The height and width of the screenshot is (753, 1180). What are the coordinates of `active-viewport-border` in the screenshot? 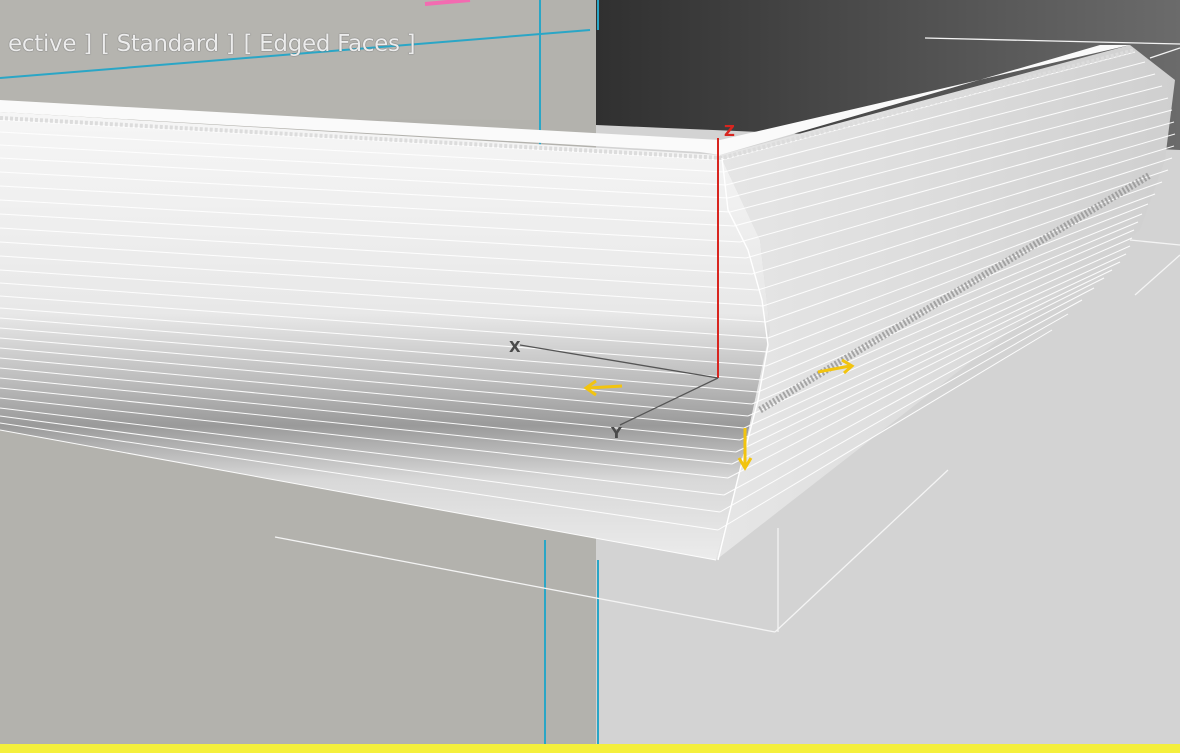 It's located at (590, 748).